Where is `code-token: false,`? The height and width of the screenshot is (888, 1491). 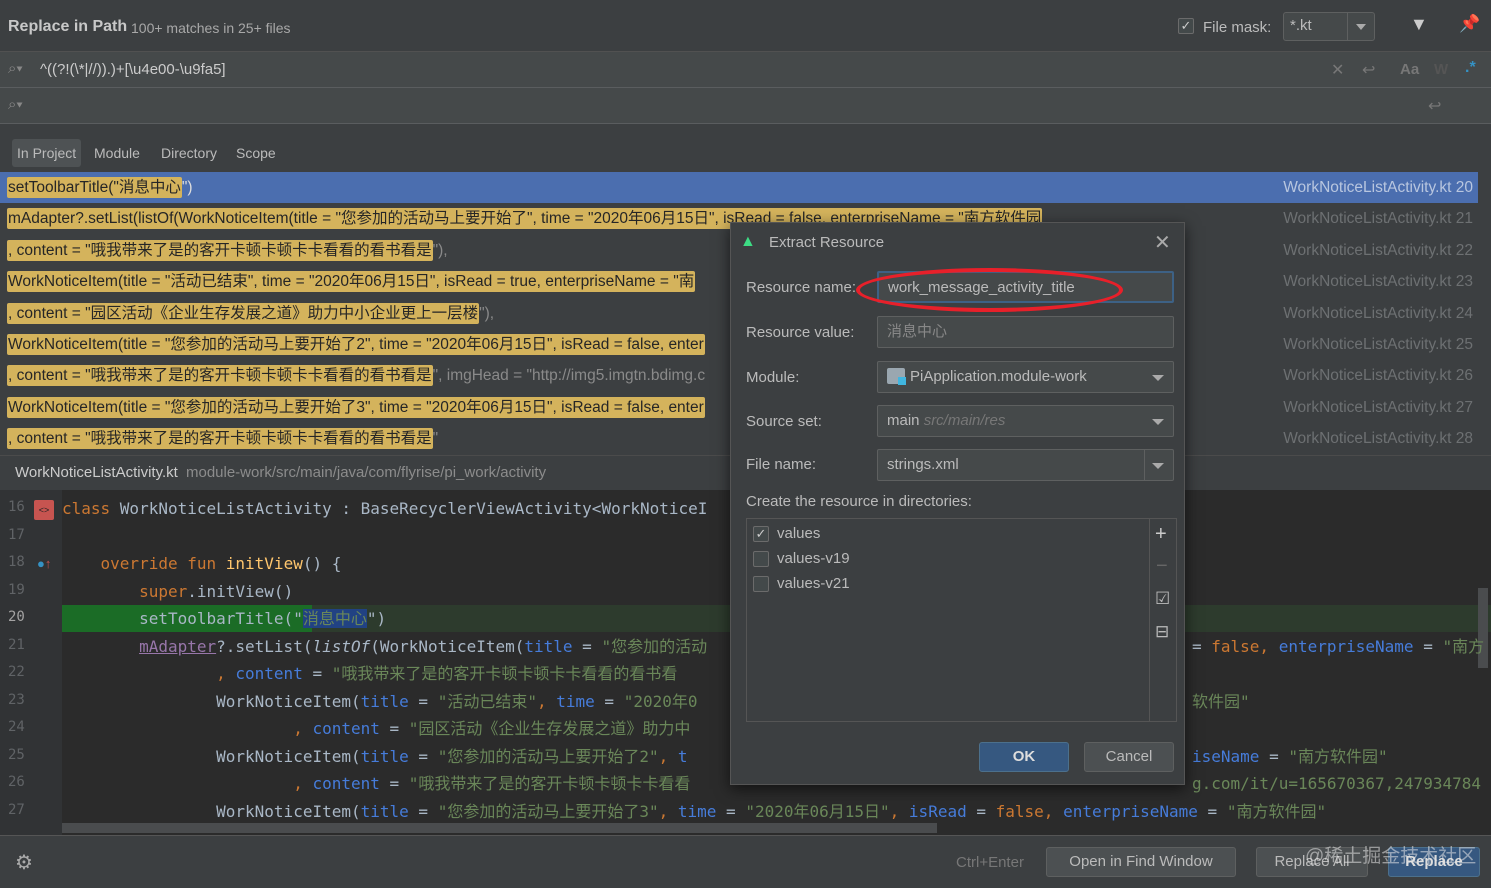
code-token: false, is located at coordinates (1245, 646).